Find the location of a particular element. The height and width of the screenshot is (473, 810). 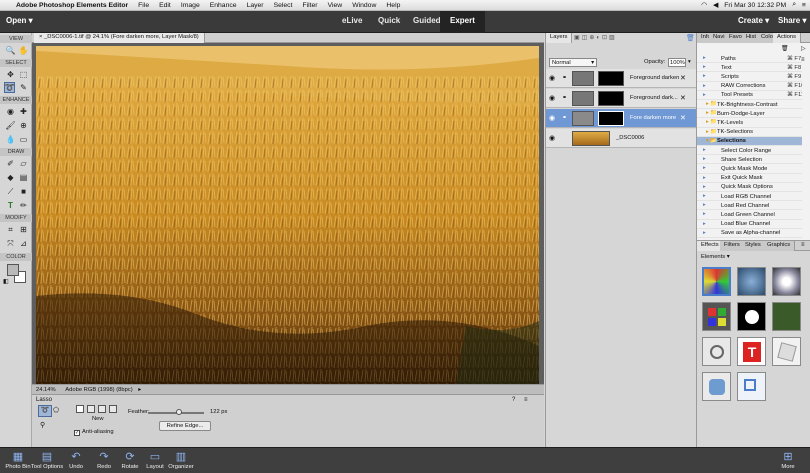

zoom-tool-icon: 🔍 is located at coordinates (10, 50).